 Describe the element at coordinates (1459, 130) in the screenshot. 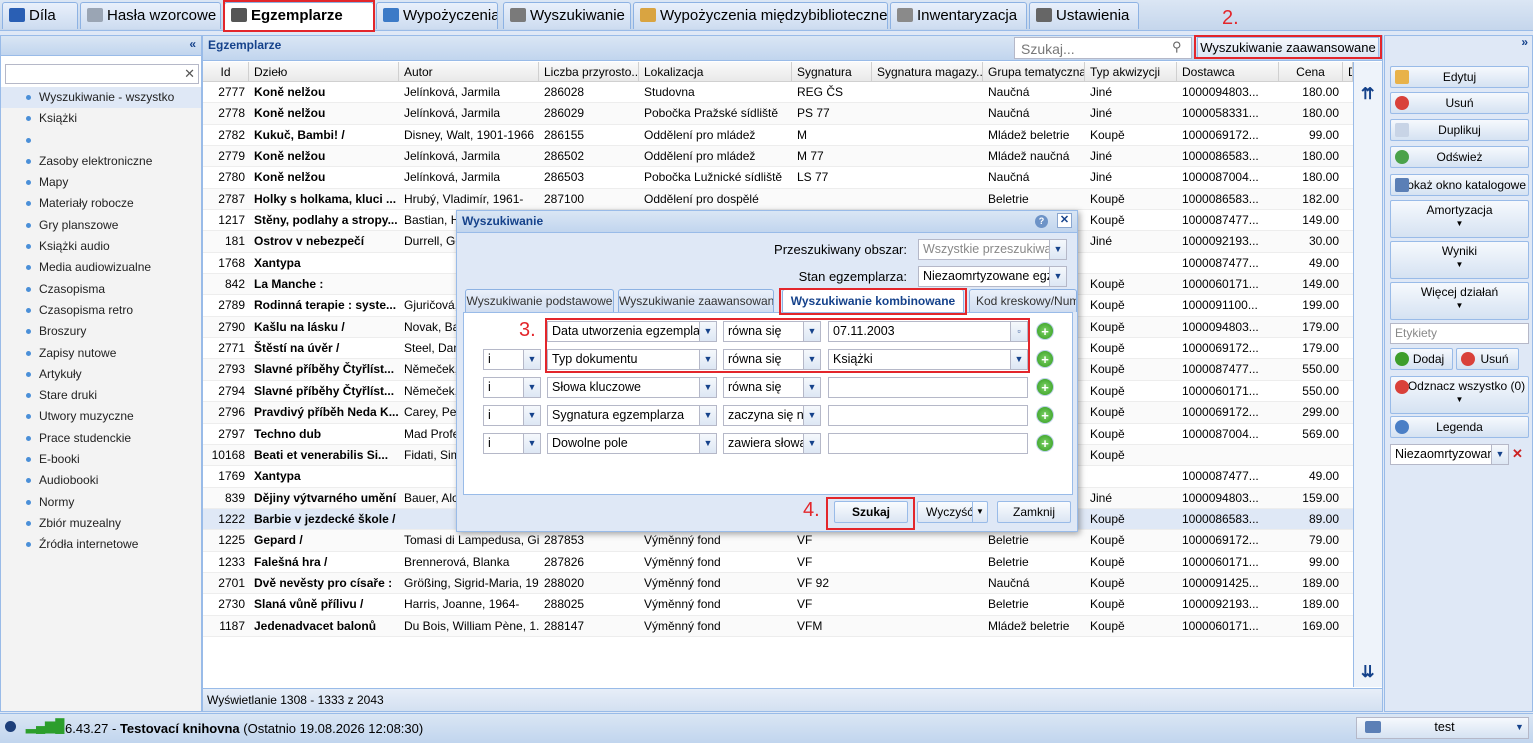

I see `duplicate-button: Duplikuj` at that location.